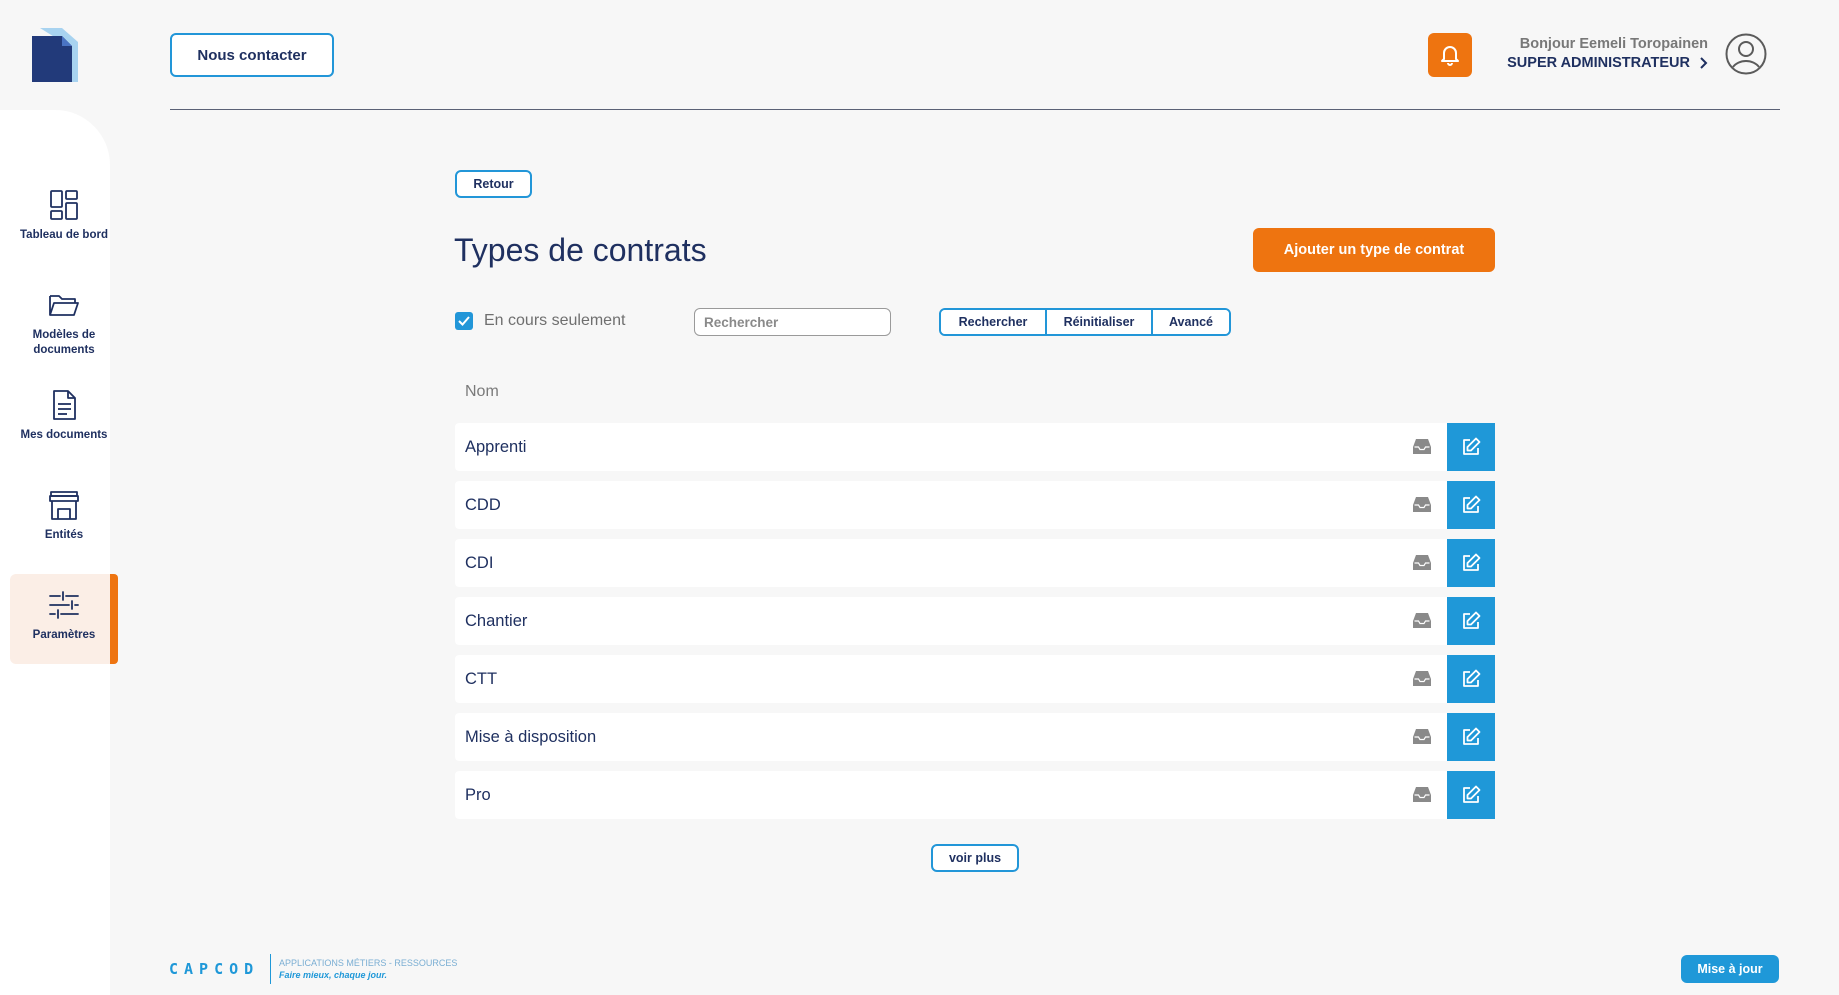 The height and width of the screenshot is (995, 1839). Describe the element at coordinates (479, 563) in the screenshot. I see `row-name: CDI` at that location.